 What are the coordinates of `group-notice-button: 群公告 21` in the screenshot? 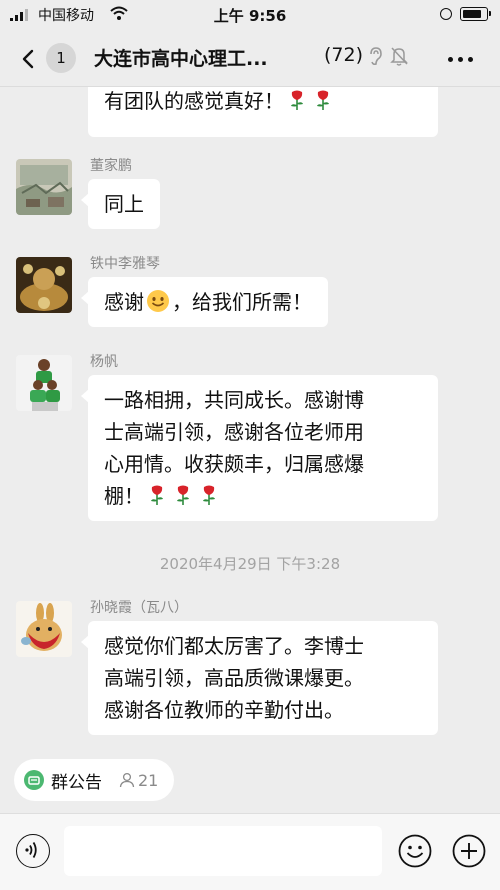 It's located at (94, 780).